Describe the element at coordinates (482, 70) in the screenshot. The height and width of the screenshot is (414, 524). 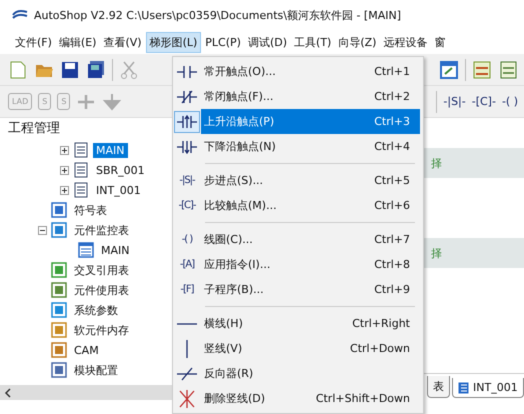
I see `ladder-list-icon` at that location.